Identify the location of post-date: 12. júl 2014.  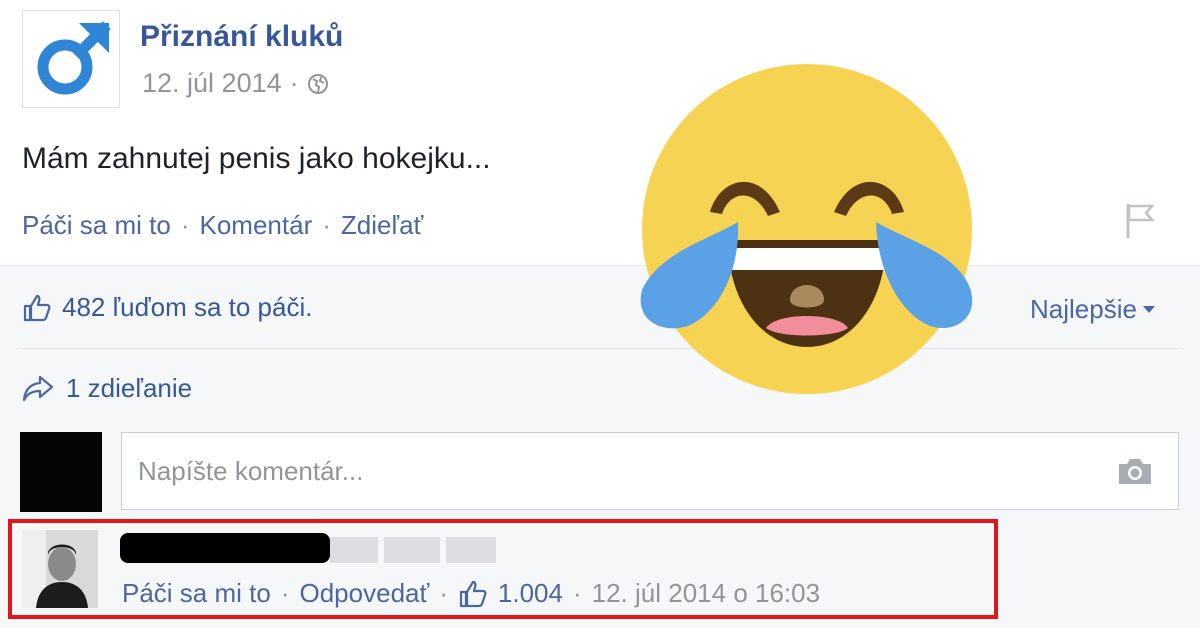
(212, 83).